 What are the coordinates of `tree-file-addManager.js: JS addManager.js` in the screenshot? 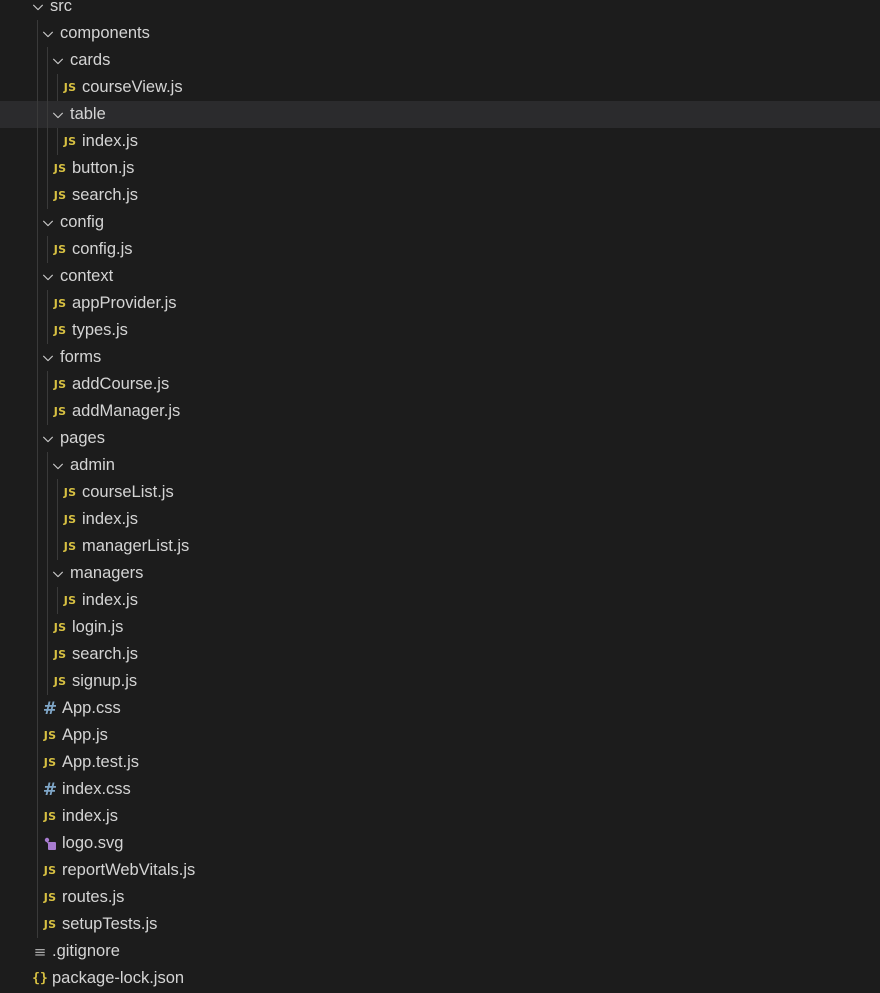 It's located at (440, 411).